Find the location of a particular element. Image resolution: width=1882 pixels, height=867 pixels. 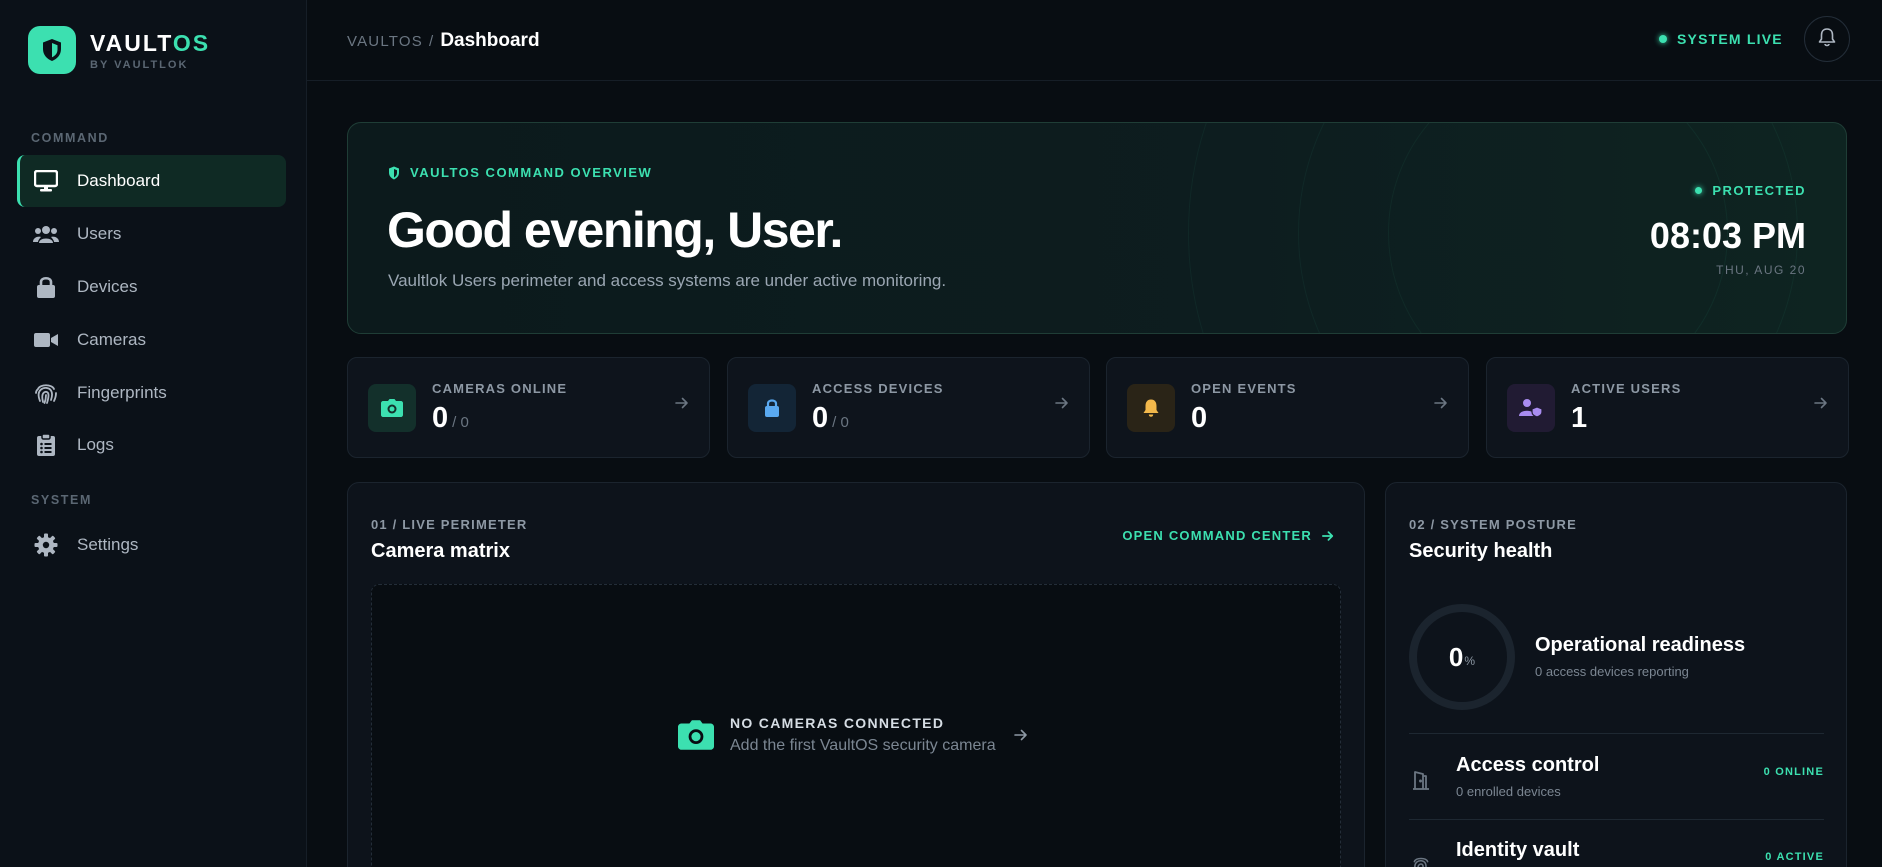

health-row-identity-vault: Identity vault 0 ACTIVE is located at coordinates (1616, 853).